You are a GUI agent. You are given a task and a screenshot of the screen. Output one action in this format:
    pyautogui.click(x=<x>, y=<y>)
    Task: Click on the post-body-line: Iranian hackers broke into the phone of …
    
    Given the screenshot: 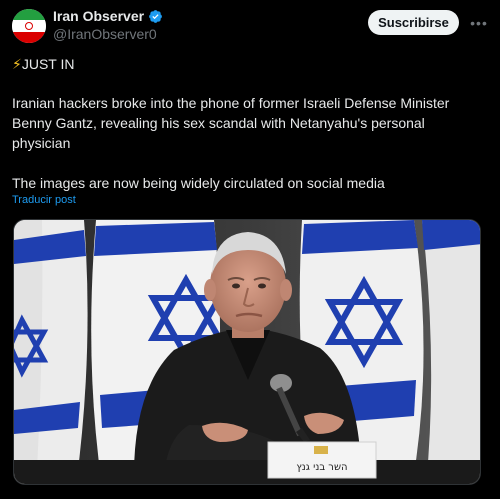 What is the action you would take?
    pyautogui.click(x=231, y=103)
    